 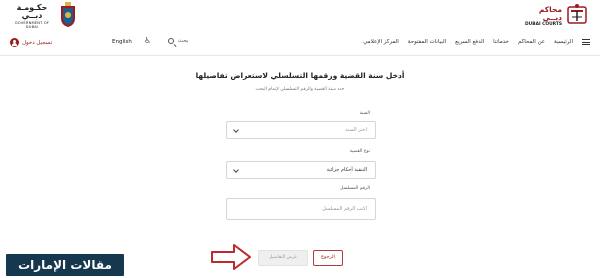 I want to click on login-button: تسجيل دخول, so click(x=31, y=42).